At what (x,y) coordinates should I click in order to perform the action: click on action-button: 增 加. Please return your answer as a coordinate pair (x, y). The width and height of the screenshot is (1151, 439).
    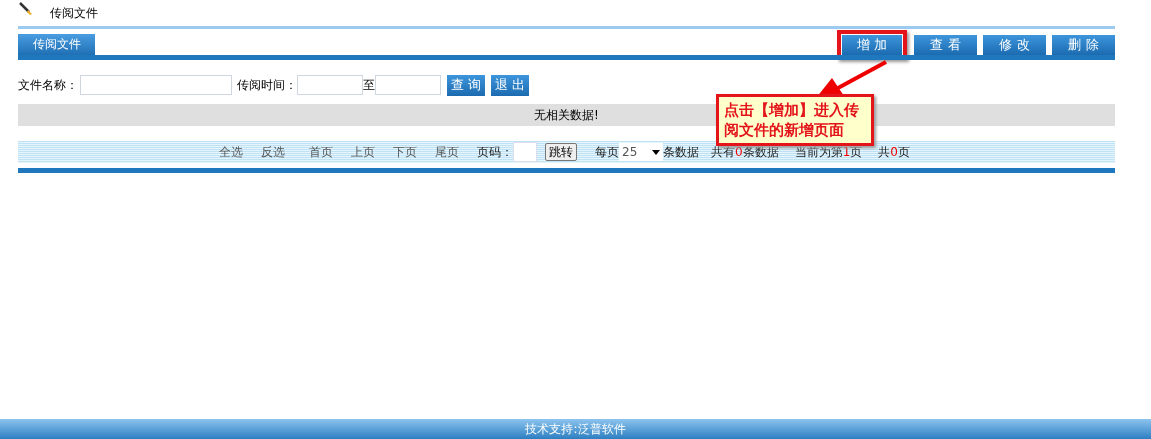
    Looking at the image, I should click on (872, 45).